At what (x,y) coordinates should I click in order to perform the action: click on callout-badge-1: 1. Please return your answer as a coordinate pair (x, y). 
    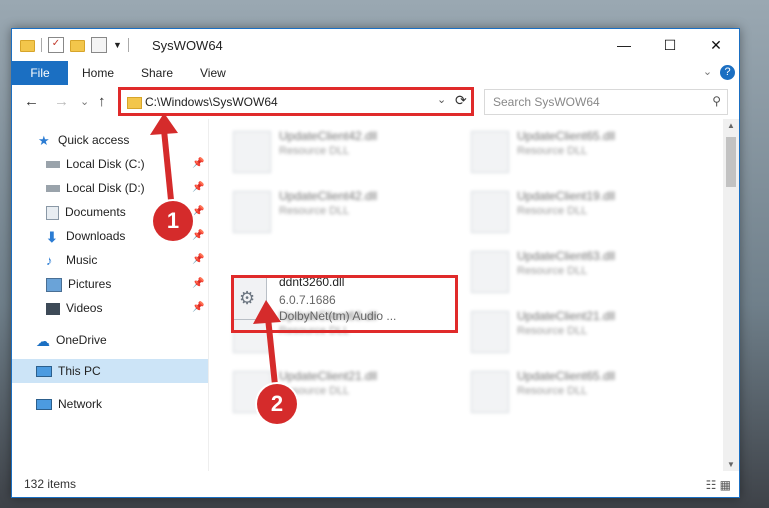
    Looking at the image, I should click on (173, 221).